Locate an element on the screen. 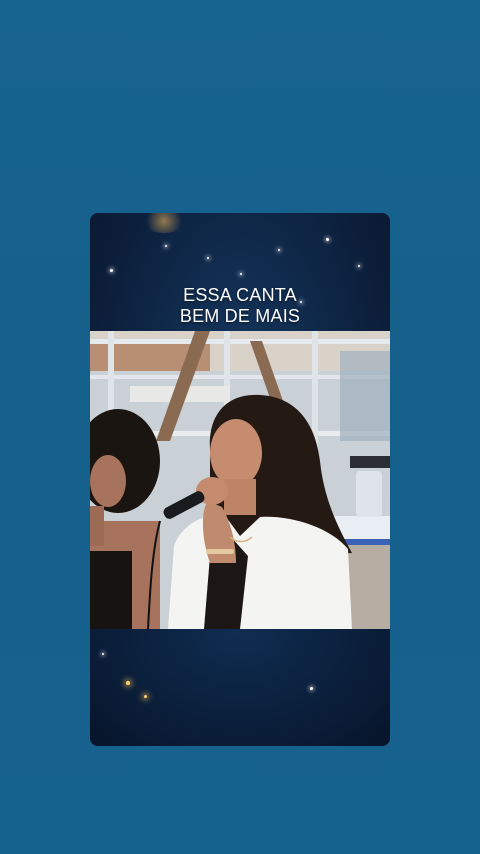 The height and width of the screenshot is (854, 480). bottom-decoration is located at coordinates (240, 687).